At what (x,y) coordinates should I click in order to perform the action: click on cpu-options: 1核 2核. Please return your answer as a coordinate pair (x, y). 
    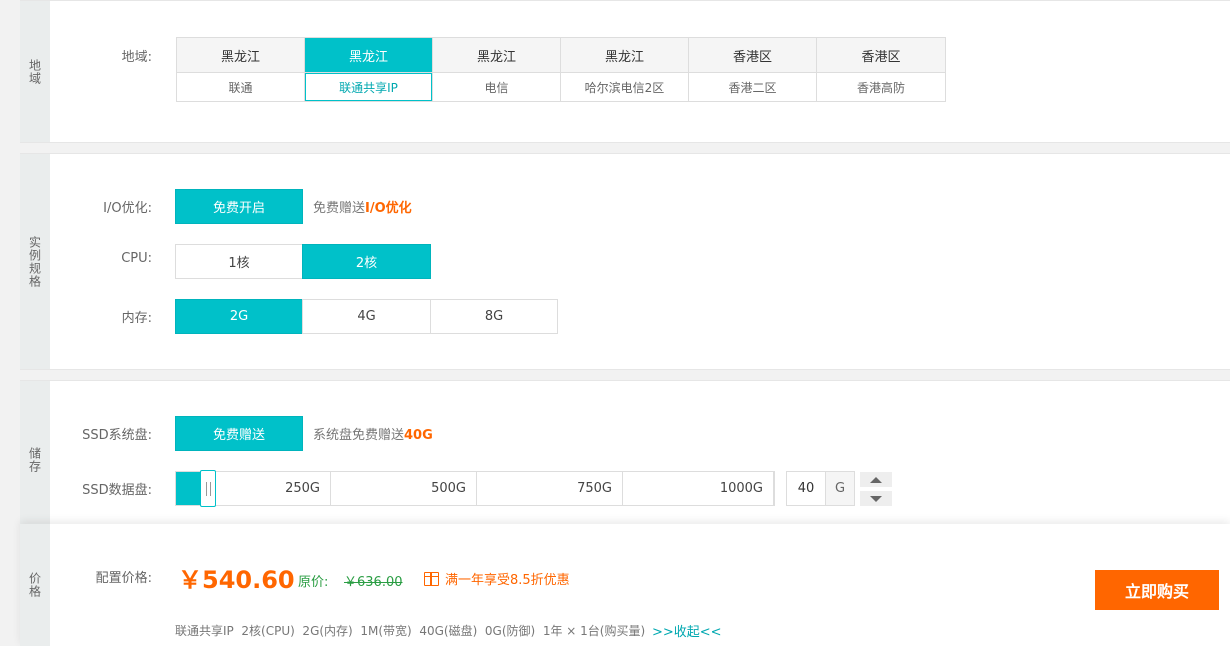
    Looking at the image, I should click on (303, 261).